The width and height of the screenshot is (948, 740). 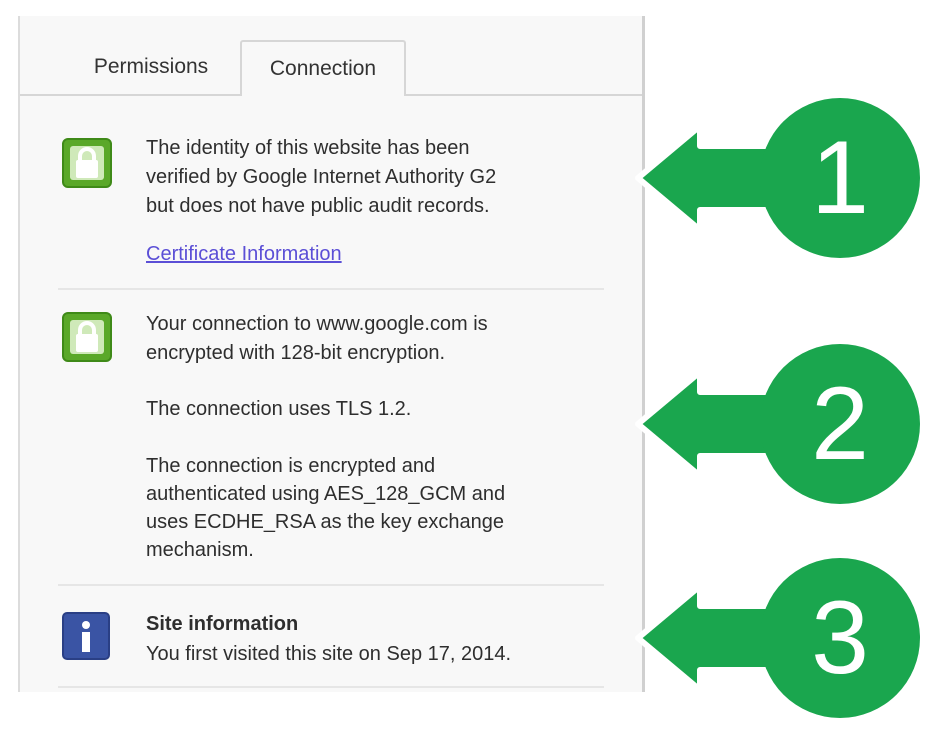 I want to click on tab-permissions: Permissions, so click(x=151, y=67).